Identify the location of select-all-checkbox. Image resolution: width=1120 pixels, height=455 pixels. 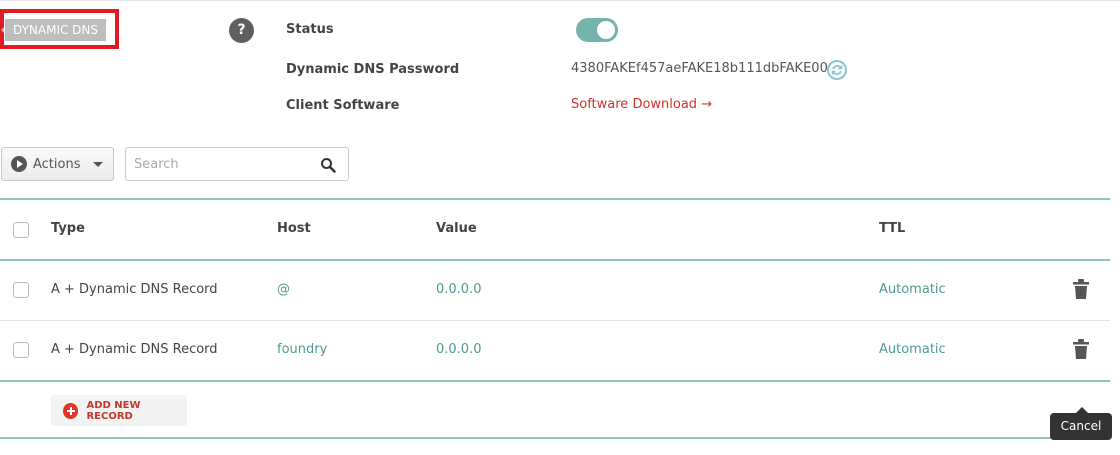
(21, 230).